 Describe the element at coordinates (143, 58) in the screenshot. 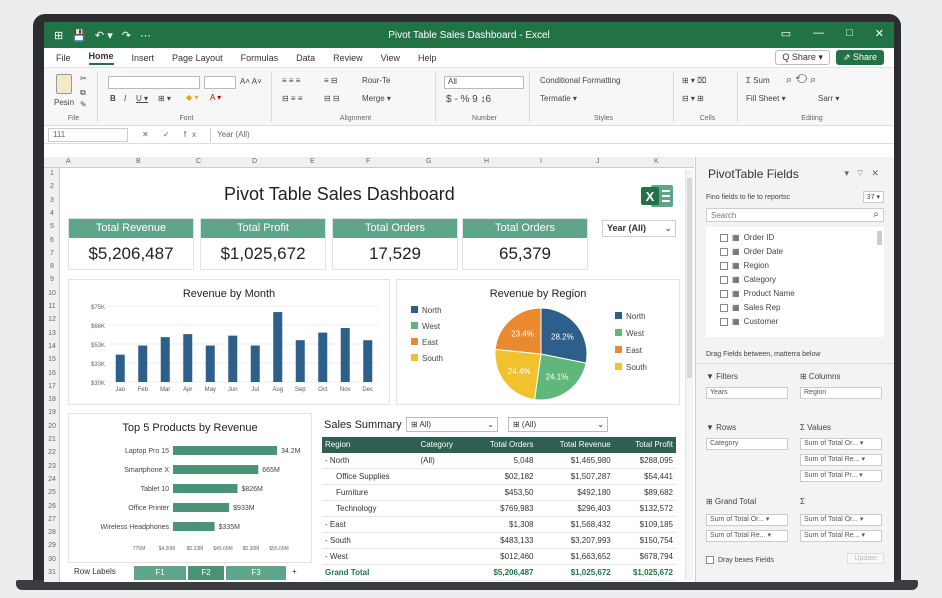

I see `tab-insert: Insert` at that location.